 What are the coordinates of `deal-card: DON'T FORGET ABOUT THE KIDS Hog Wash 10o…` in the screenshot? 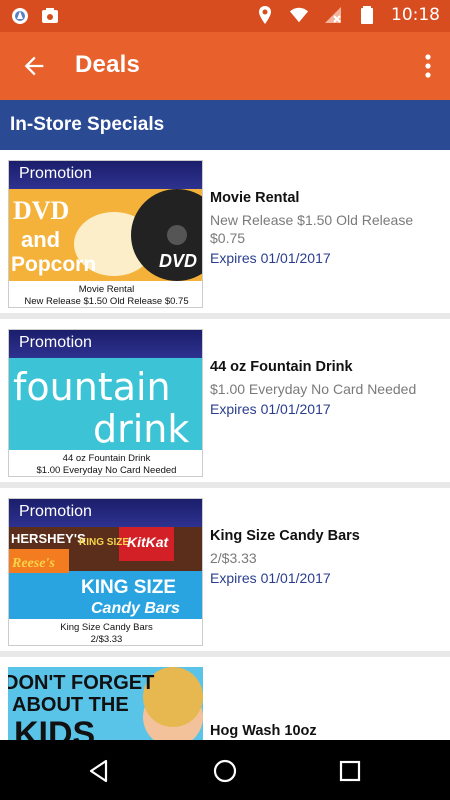 It's located at (225, 698).